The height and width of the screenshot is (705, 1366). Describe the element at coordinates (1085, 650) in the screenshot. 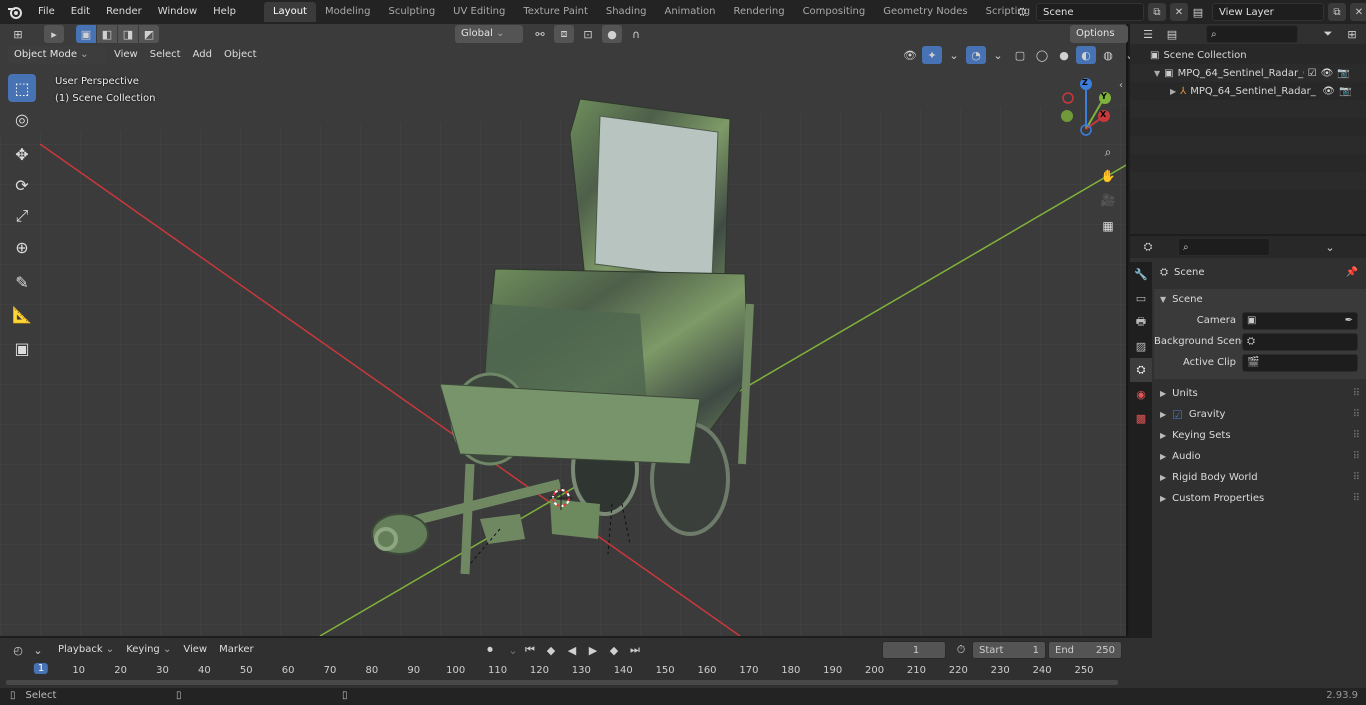

I see `end-frame-field: End 250` at that location.